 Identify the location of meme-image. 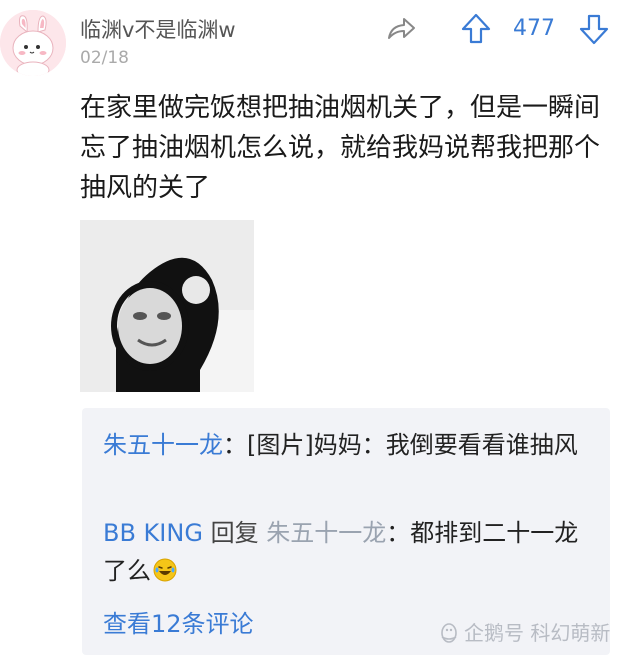
(167, 306).